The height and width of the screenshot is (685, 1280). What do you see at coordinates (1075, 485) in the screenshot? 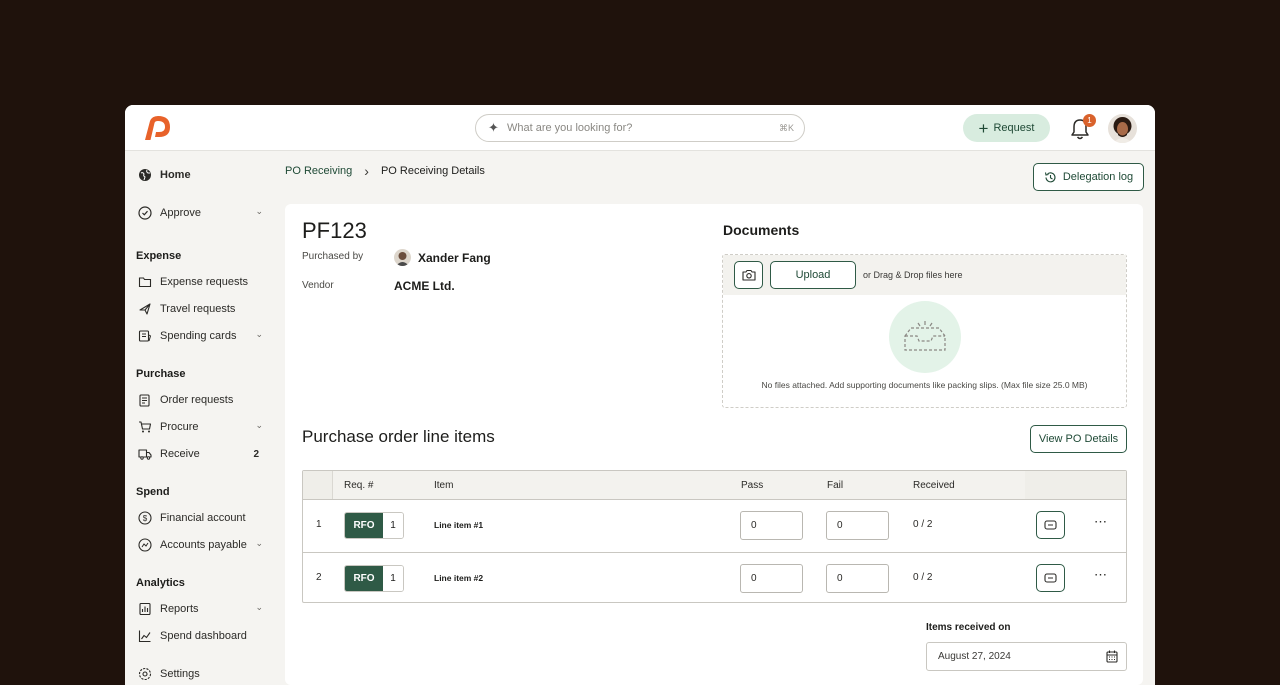
I see `header-actions-cell` at bounding box center [1075, 485].